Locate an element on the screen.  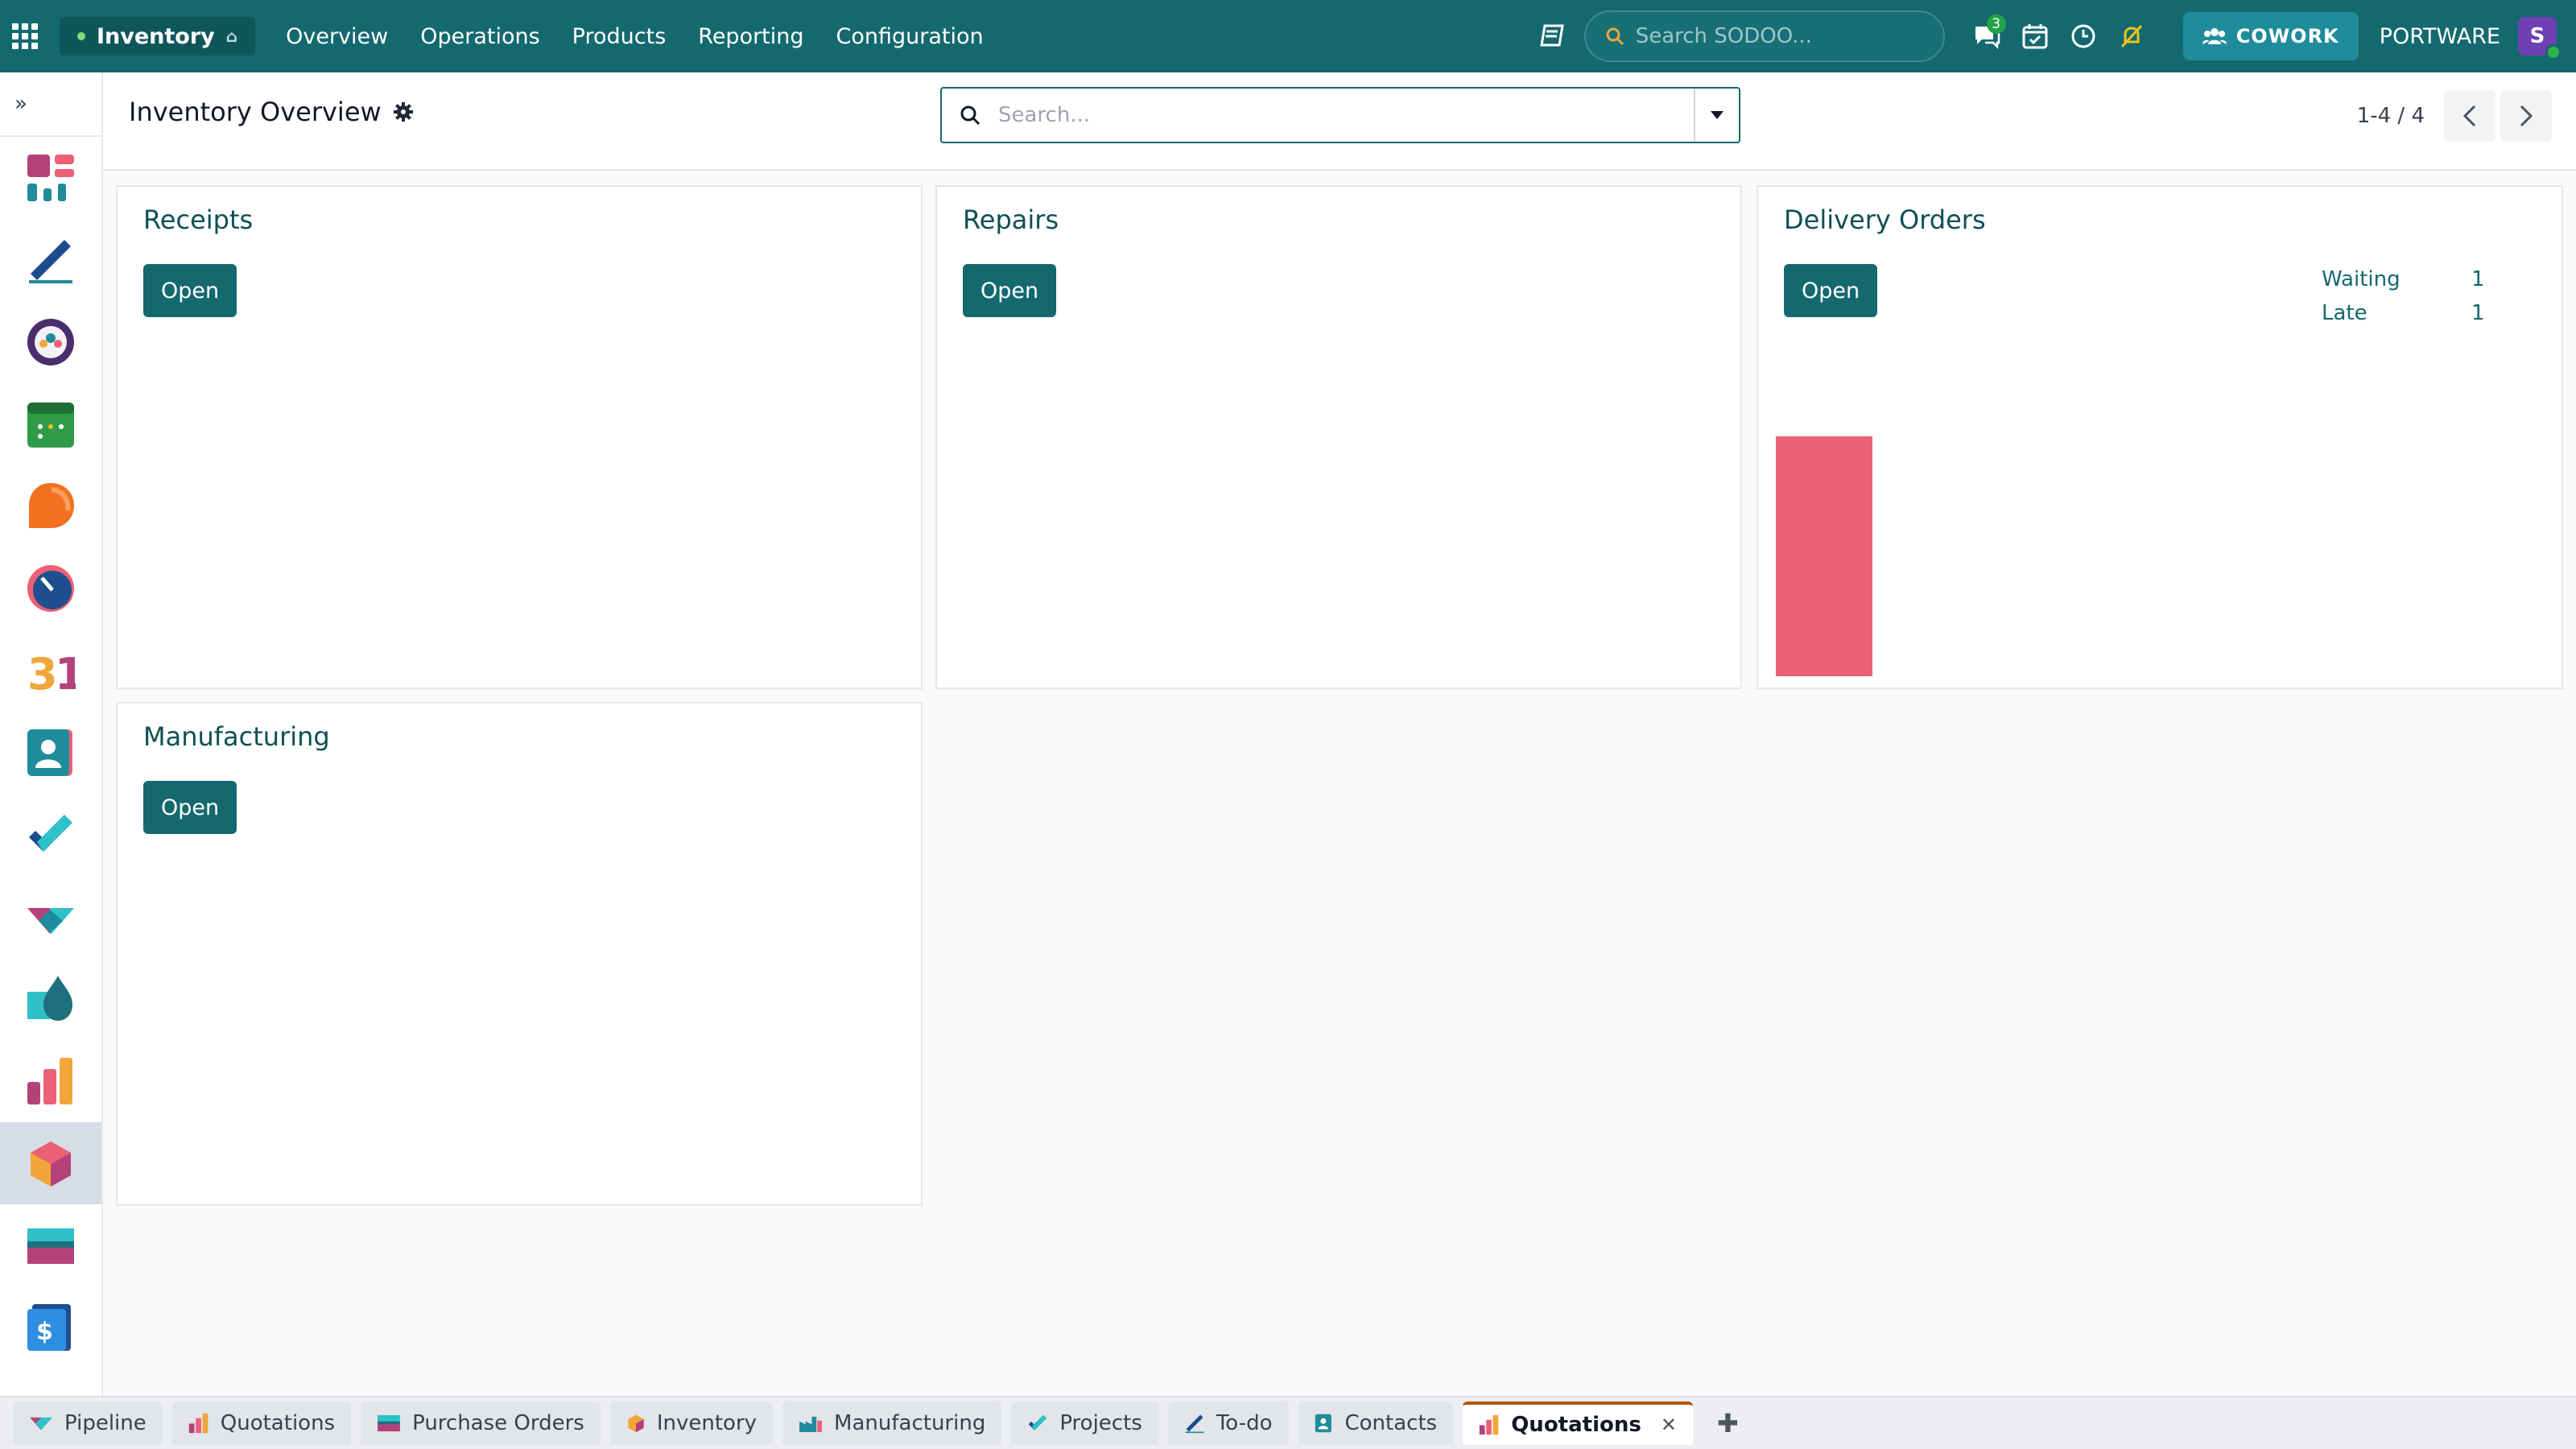
pen-app-icon is located at coordinates (50, 261).